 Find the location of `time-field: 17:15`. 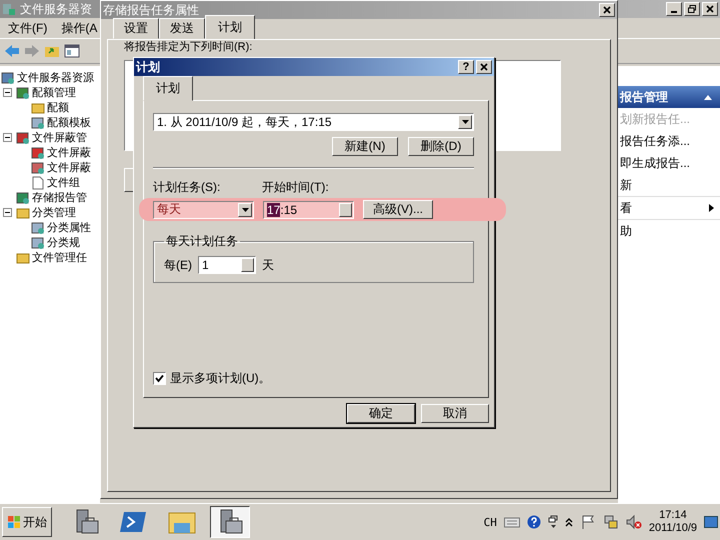

time-field: 17:15 is located at coordinates (308, 209).